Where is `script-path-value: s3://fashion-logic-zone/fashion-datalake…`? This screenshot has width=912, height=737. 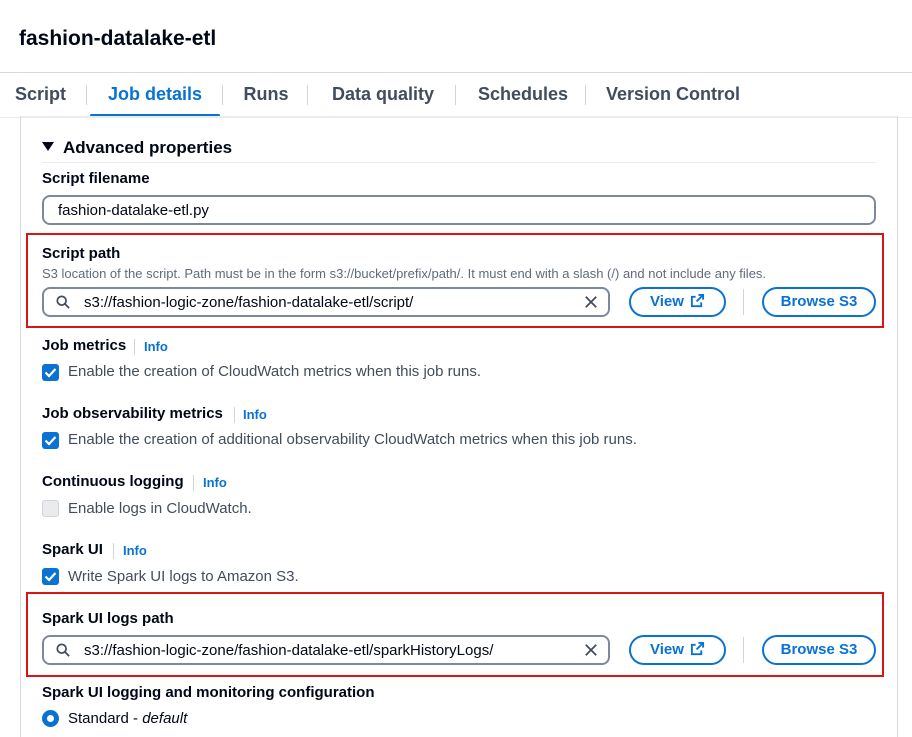
script-path-value: s3://fashion-logic-zone/fashion-datalake… is located at coordinates (249, 302).